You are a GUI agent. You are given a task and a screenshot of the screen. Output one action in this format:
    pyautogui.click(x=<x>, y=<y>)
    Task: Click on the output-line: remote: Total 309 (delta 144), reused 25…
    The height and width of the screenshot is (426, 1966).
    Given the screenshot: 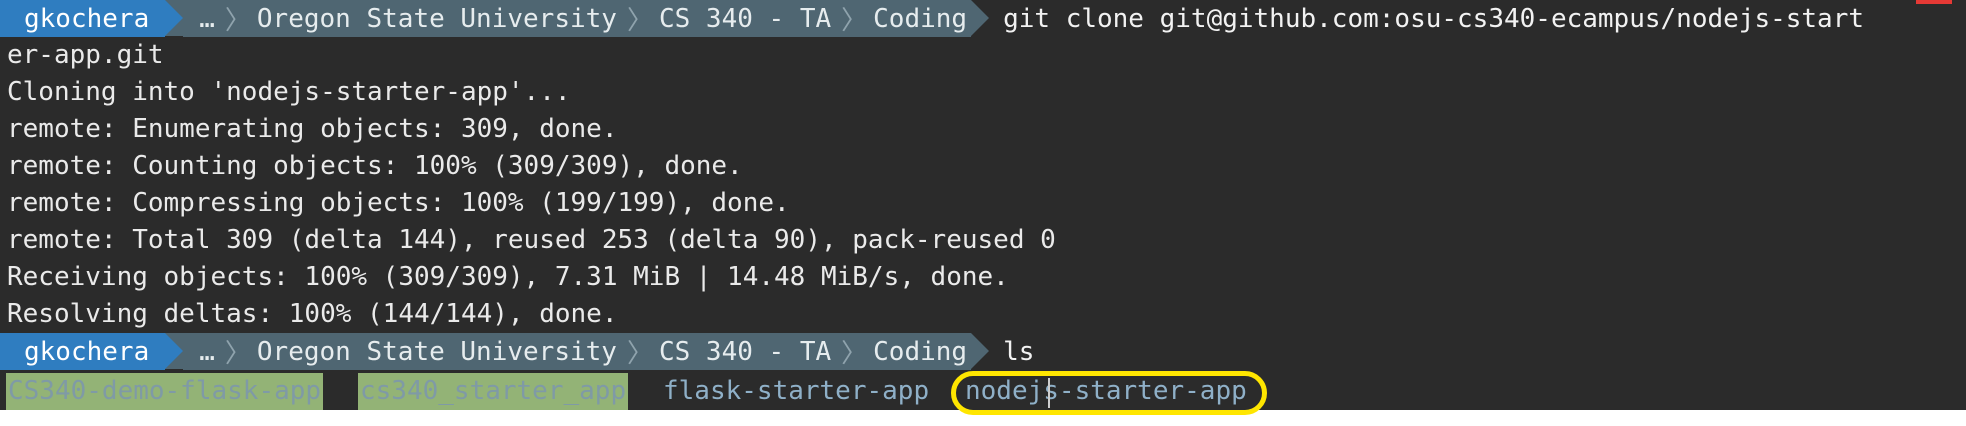 What is the action you would take?
    pyautogui.click(x=531, y=240)
    